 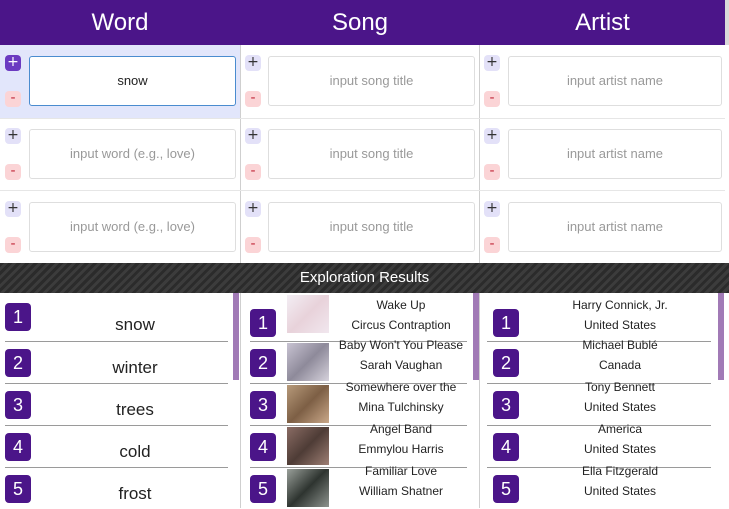 What do you see at coordinates (401, 305) in the screenshot?
I see `song-title: Wake Up` at bounding box center [401, 305].